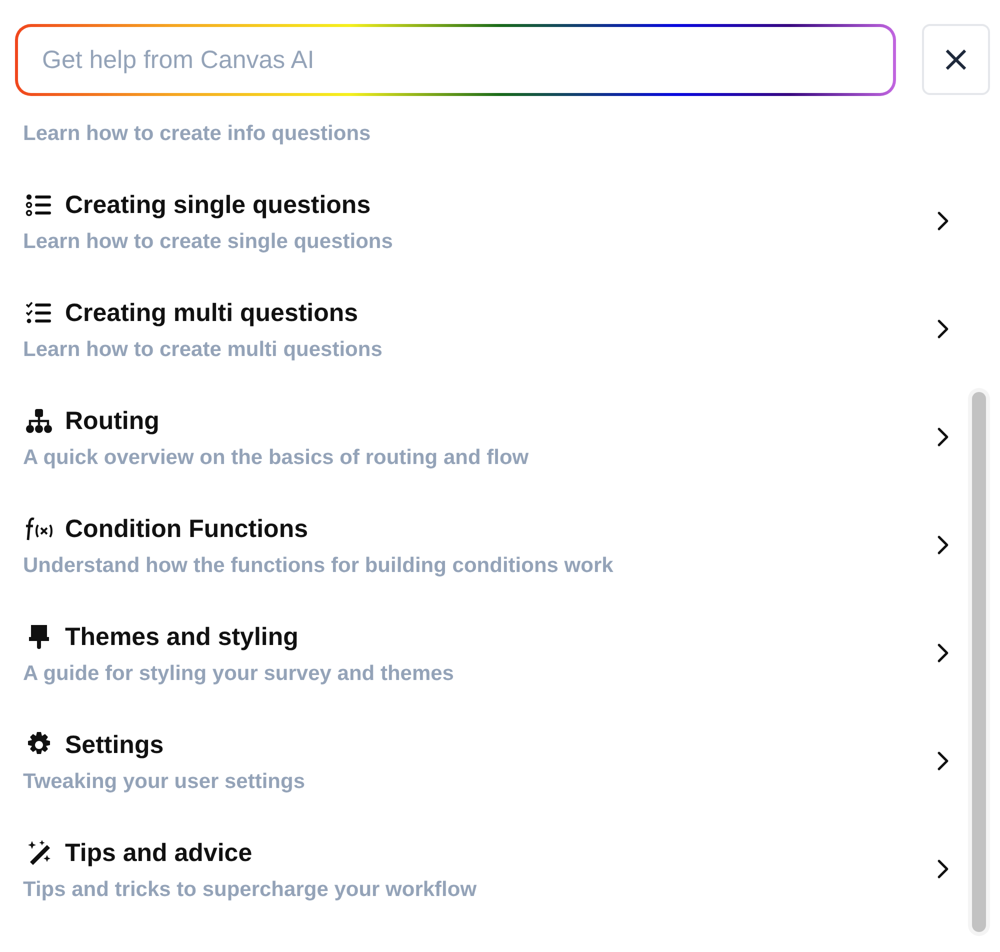  What do you see at coordinates (197, 134) in the screenshot?
I see `item-description: Learn how to create info questions` at bounding box center [197, 134].